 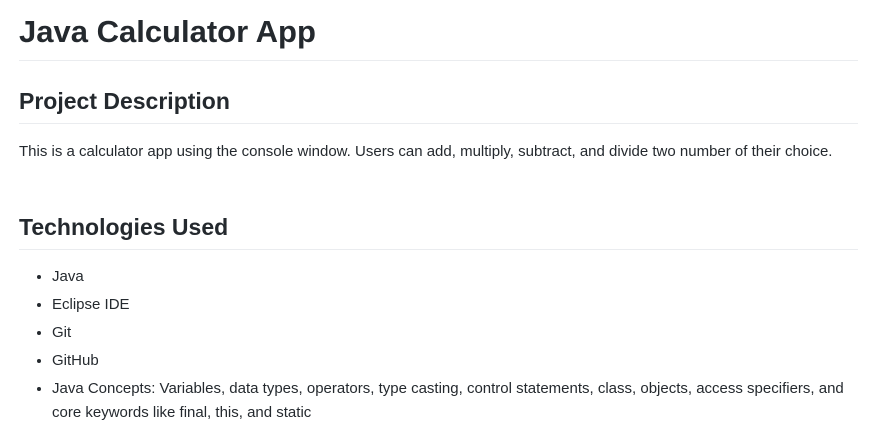 What do you see at coordinates (438, 231) in the screenshot?
I see `technologies-heading: Technologies Used` at bounding box center [438, 231].